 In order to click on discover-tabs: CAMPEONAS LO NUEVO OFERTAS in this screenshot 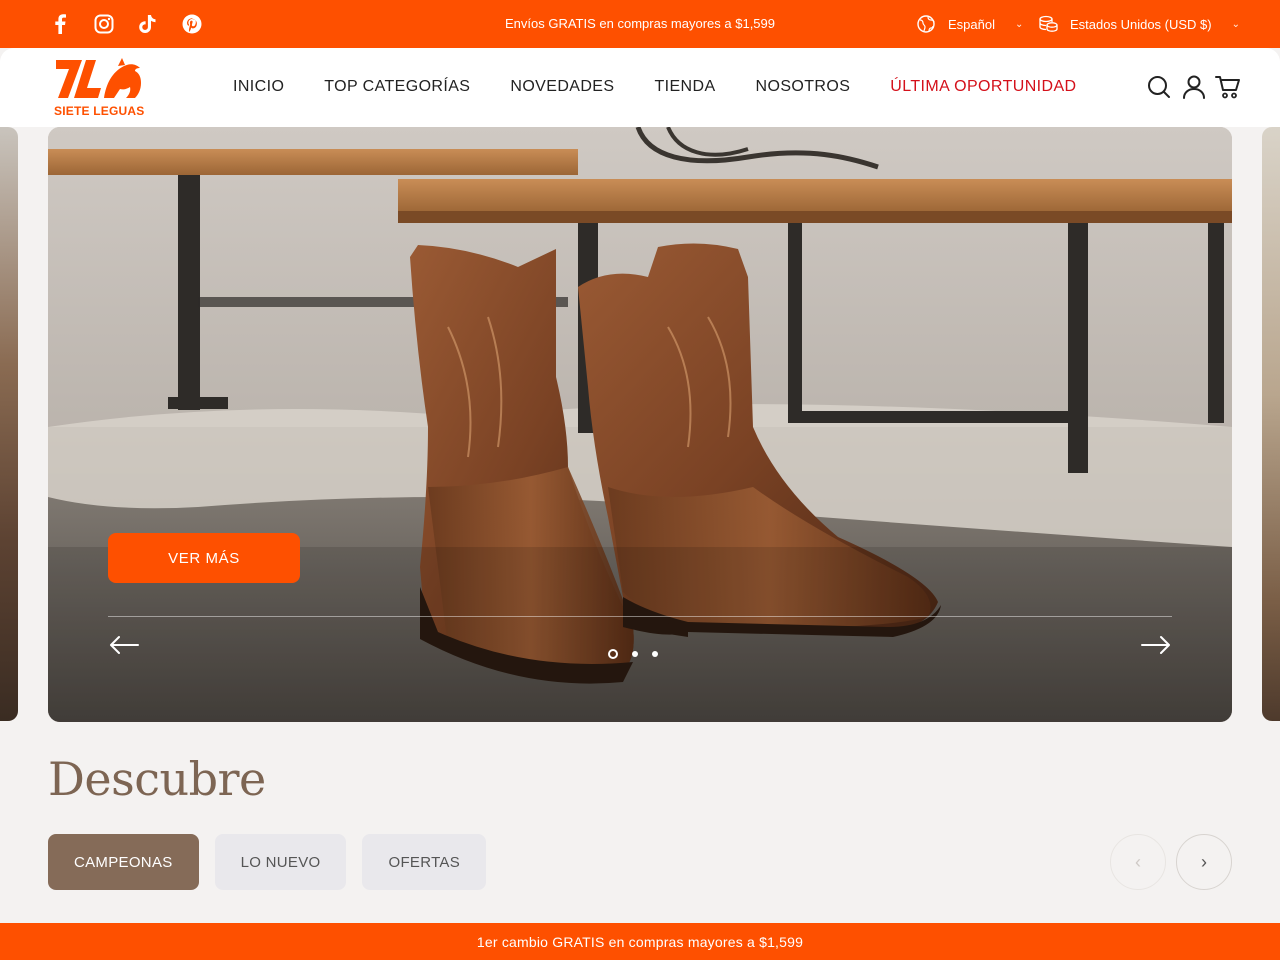, I will do `click(267, 862)`.